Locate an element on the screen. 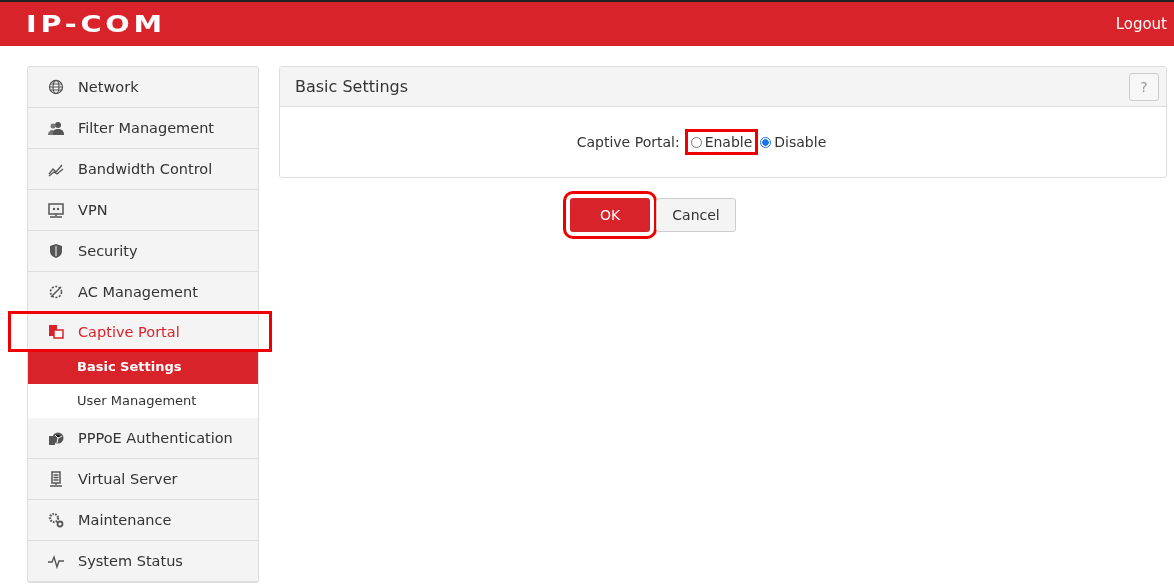 The height and width of the screenshot is (585, 1174). sidebar-item: VPN is located at coordinates (143, 210).